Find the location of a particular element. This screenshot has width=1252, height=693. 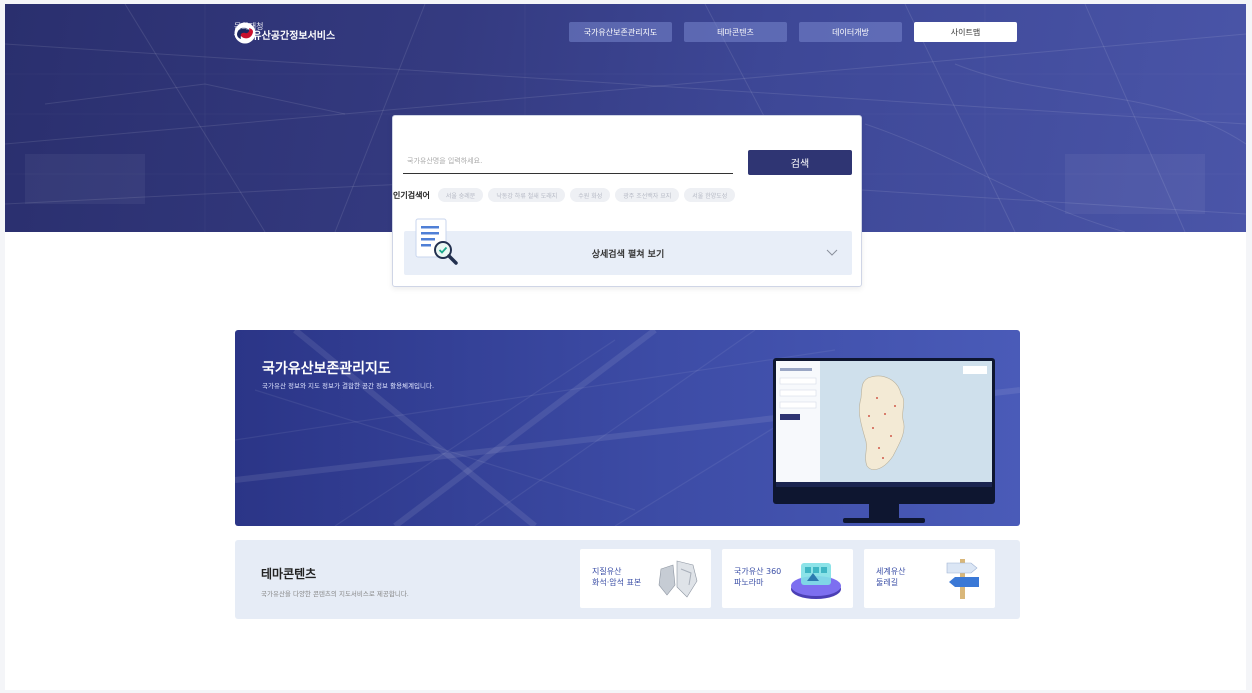

nav-sitemap: 사이트맵 is located at coordinates (965, 32).